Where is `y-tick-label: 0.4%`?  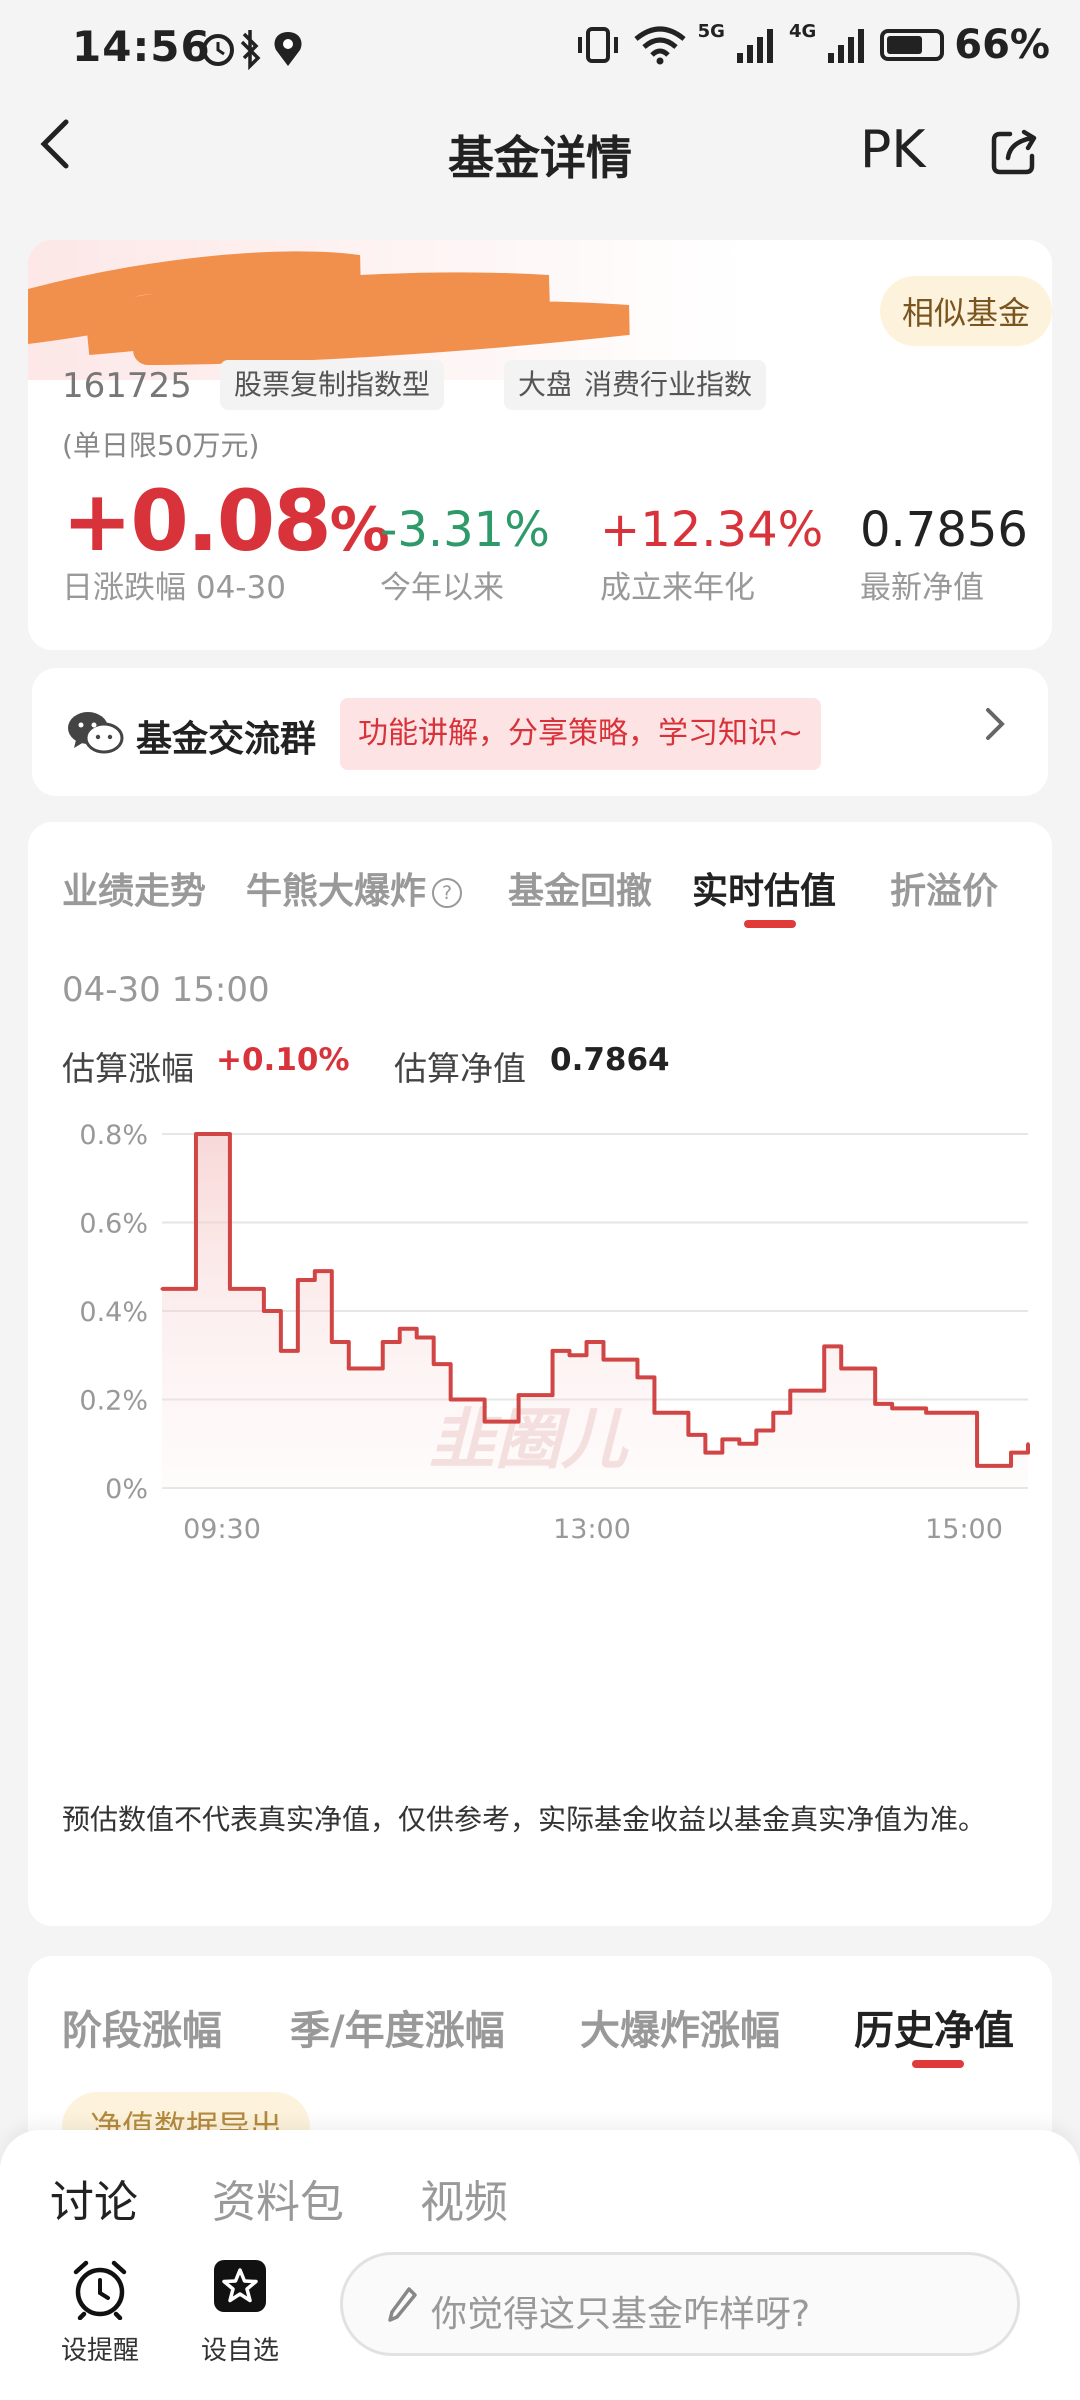
y-tick-label: 0.4% is located at coordinates (113, 1312).